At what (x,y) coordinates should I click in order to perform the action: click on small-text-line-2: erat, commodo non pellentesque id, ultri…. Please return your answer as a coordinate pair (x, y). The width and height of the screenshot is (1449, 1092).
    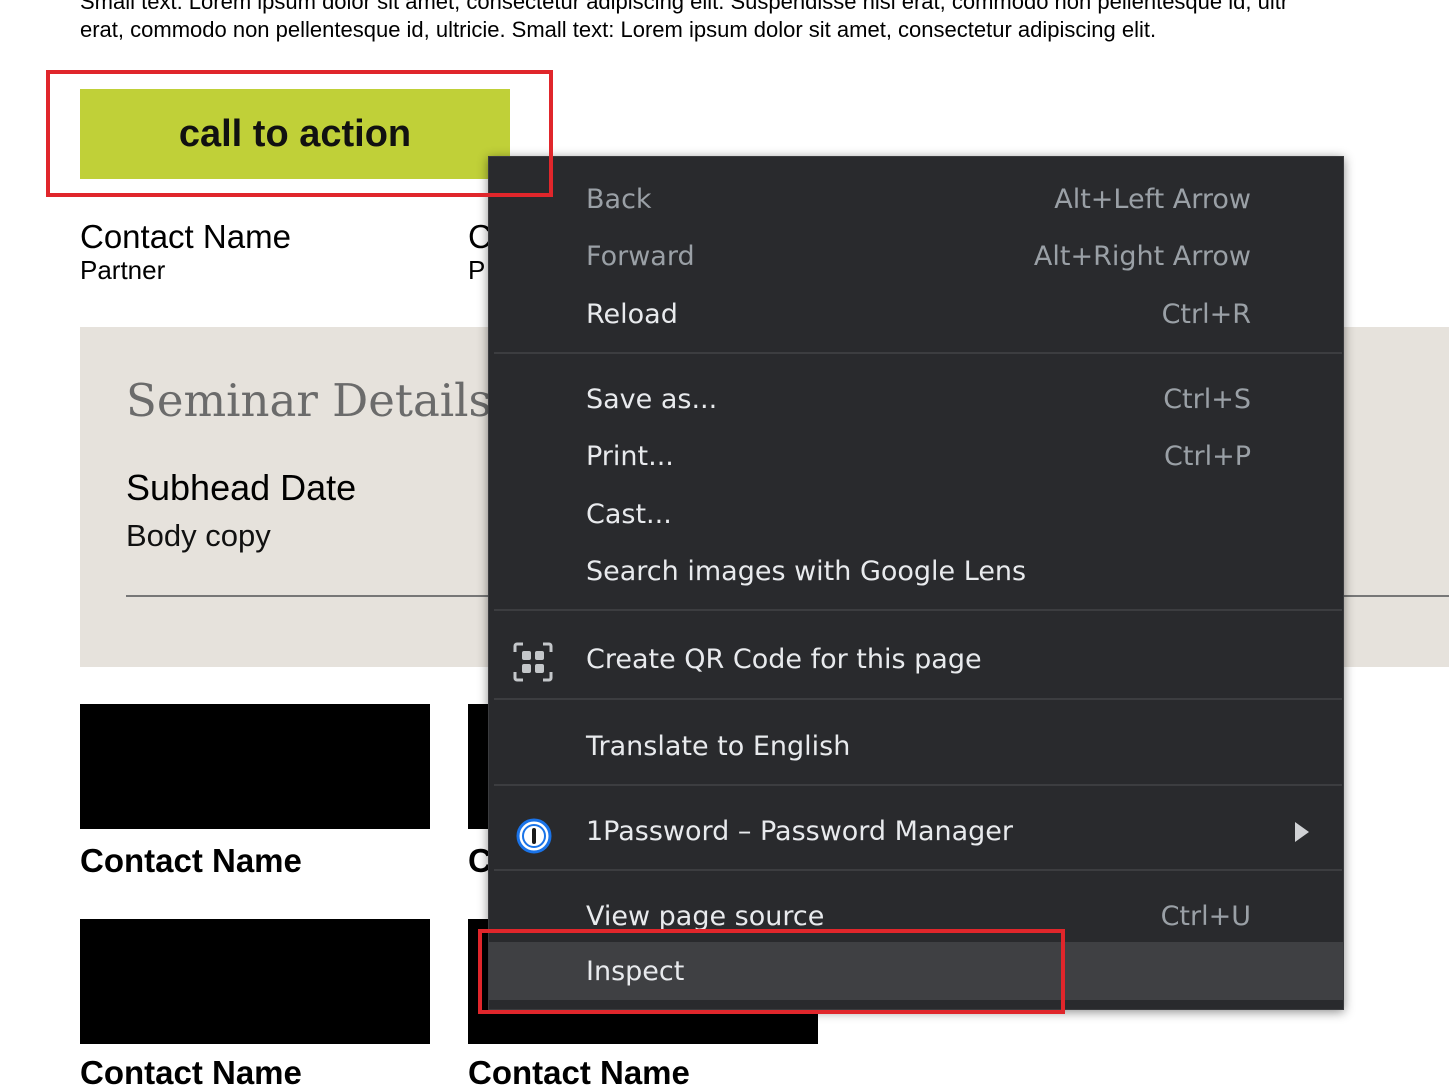
    Looking at the image, I should click on (618, 29).